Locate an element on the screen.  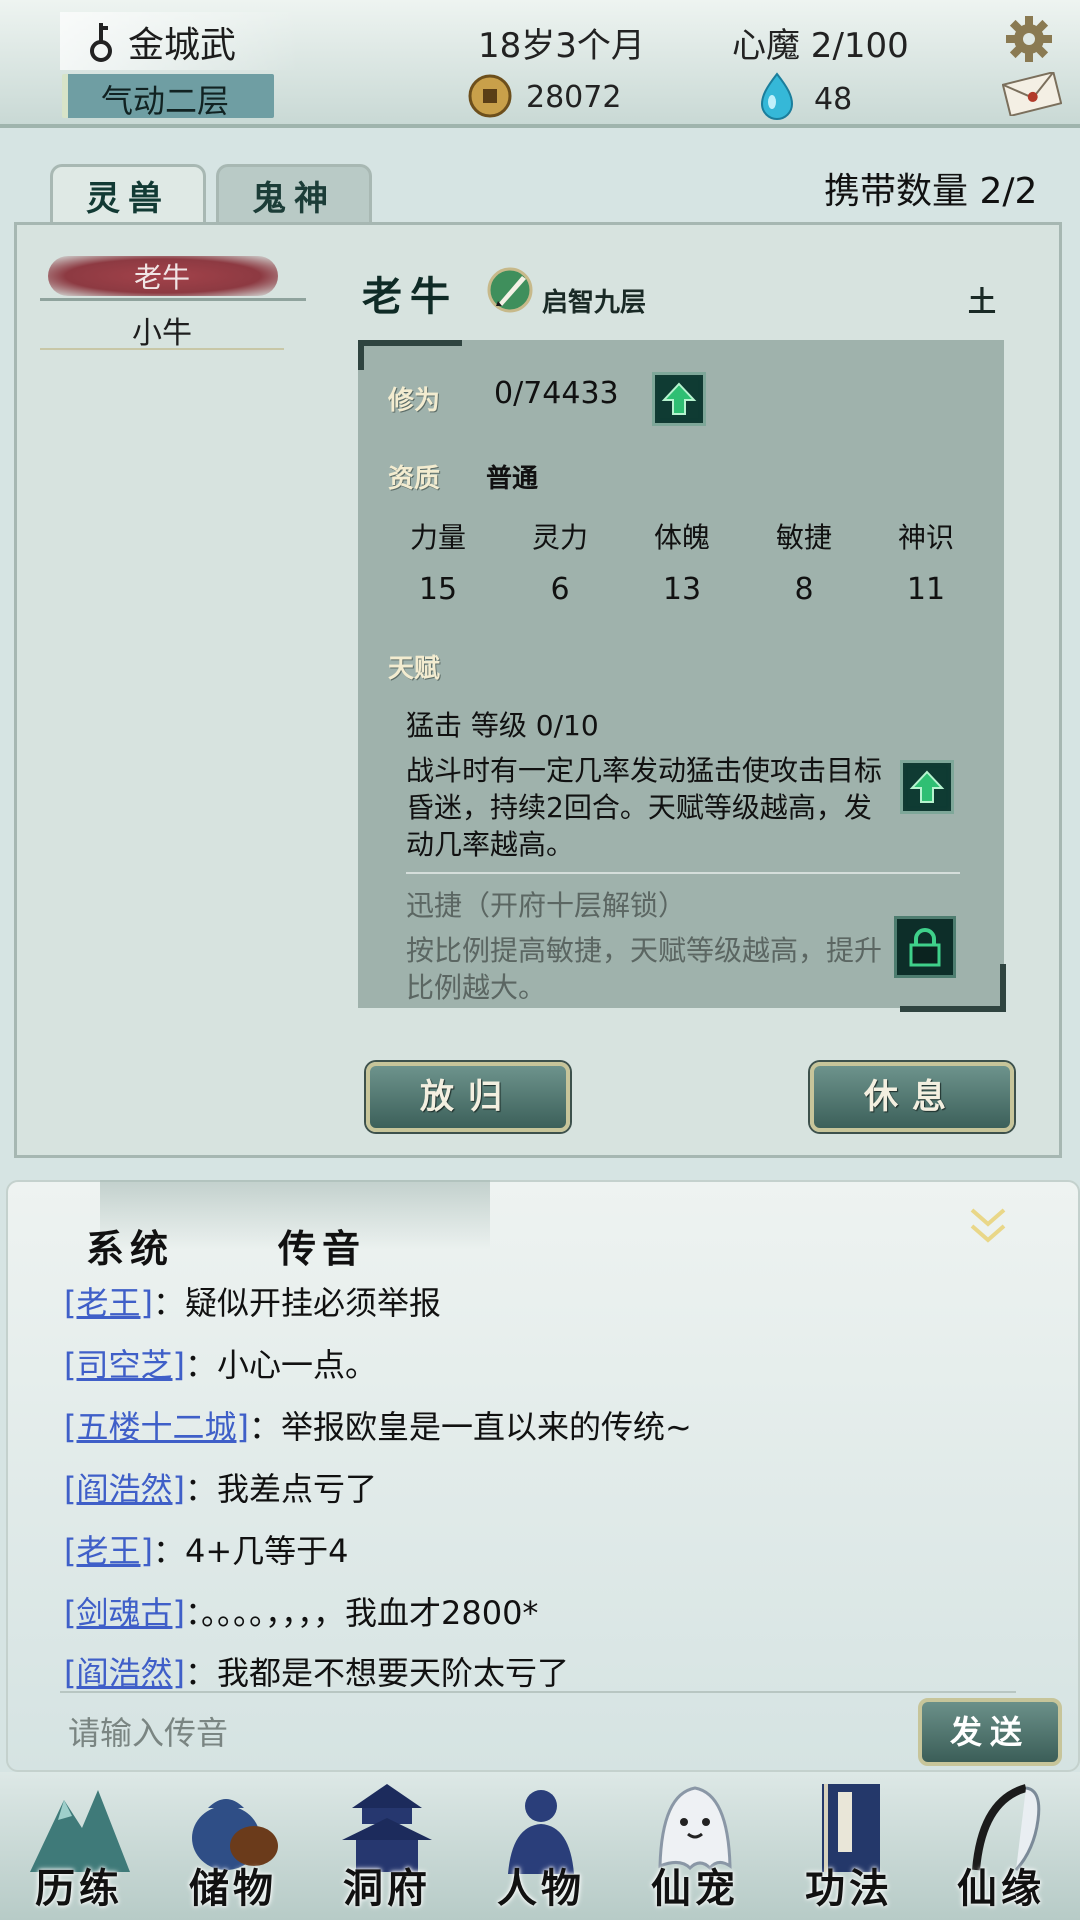
jade-count: 48 is located at coordinates (833, 99).